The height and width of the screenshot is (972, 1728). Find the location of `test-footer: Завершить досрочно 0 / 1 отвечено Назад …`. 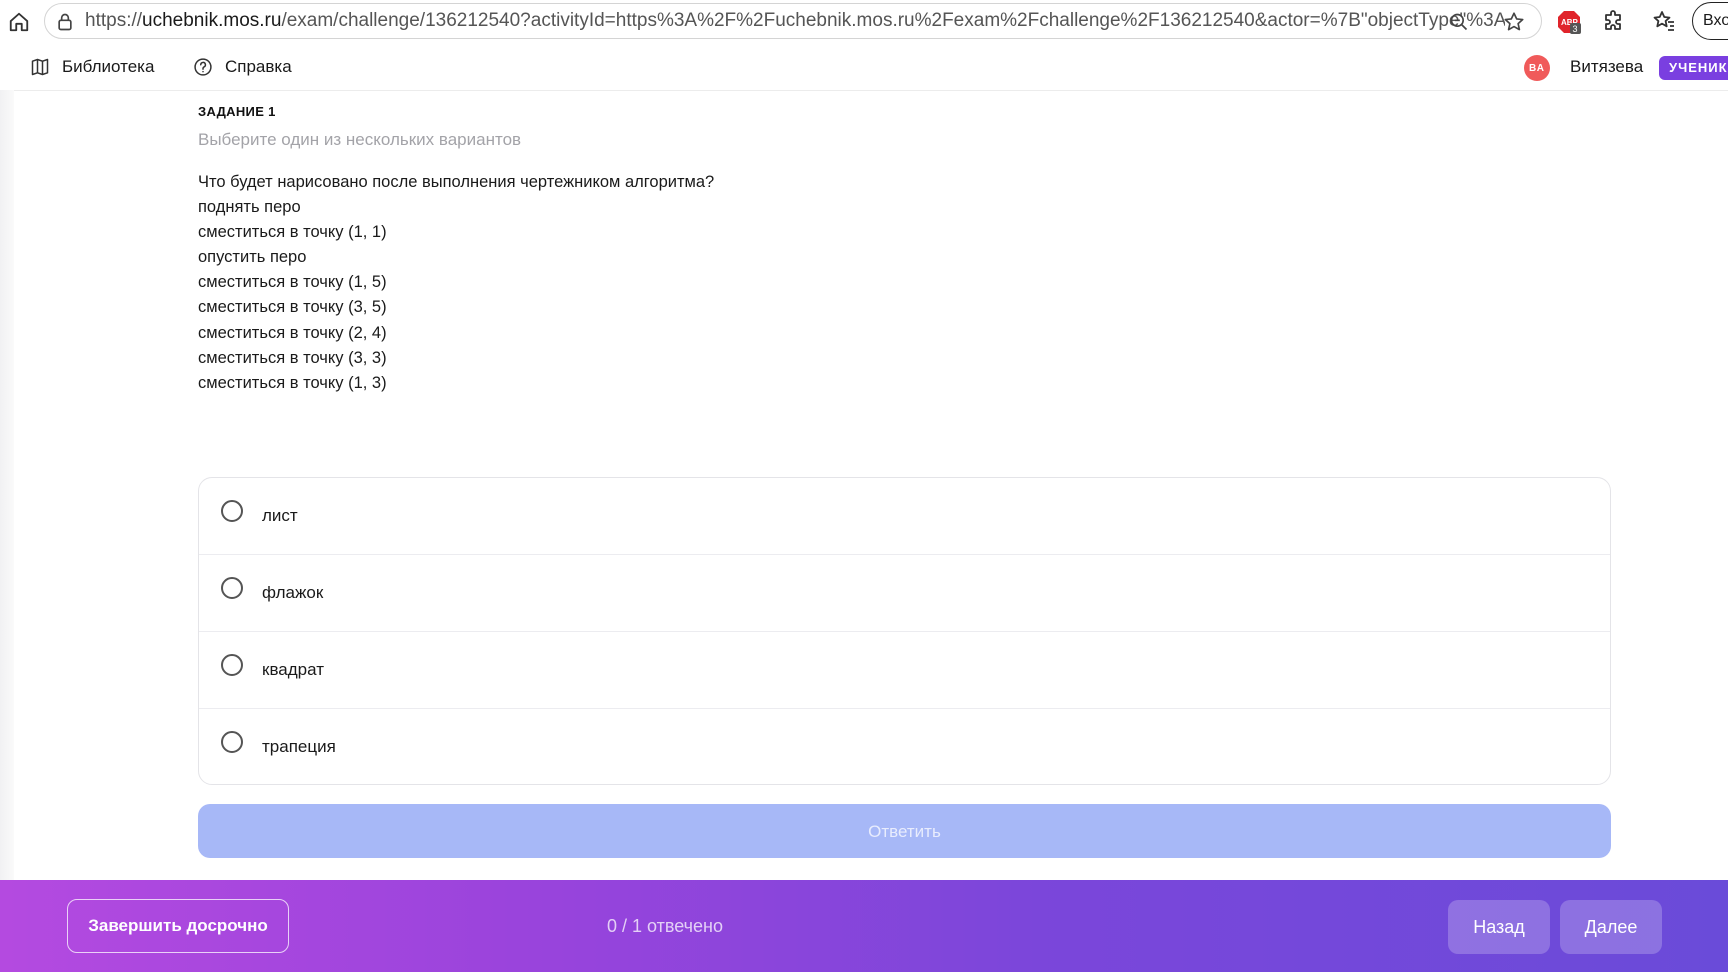

test-footer: Завершить досрочно 0 / 1 отвечено Назад … is located at coordinates (864, 926).